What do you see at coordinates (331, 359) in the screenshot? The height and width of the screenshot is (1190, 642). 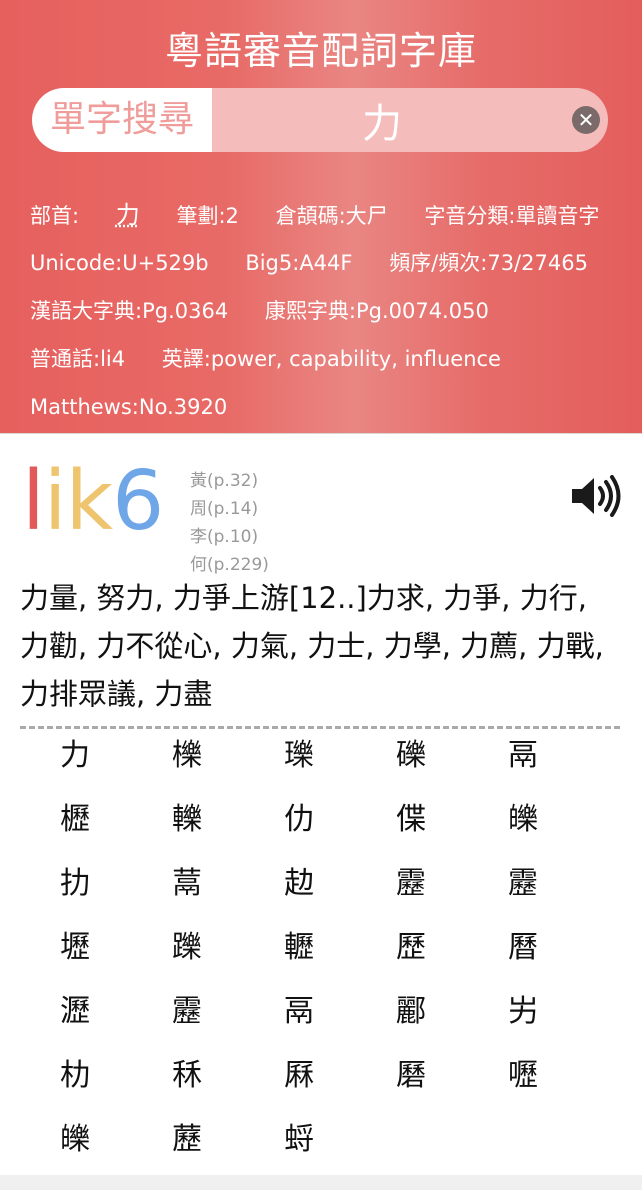 I see `english-translation: 英譯:power, capability, influence` at bounding box center [331, 359].